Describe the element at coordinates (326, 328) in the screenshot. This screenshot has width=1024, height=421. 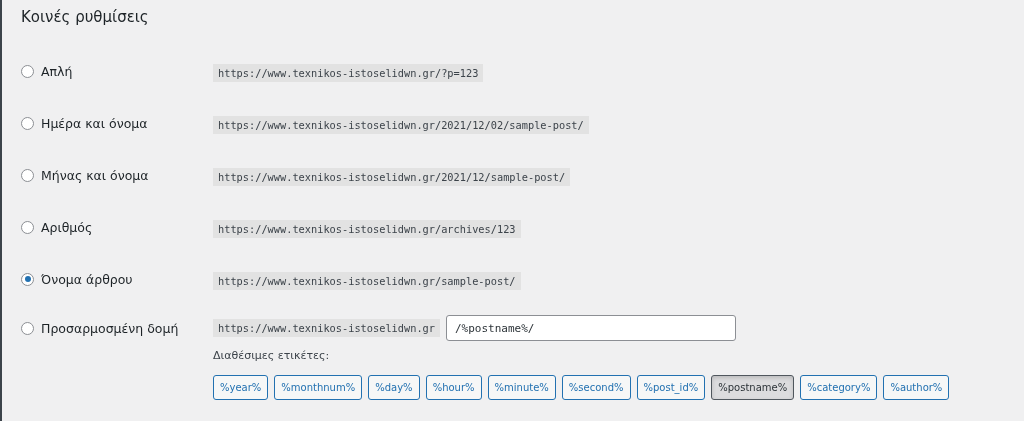
I see `url-prefix: https://www.texnikos-istoselidwn.gr` at that location.